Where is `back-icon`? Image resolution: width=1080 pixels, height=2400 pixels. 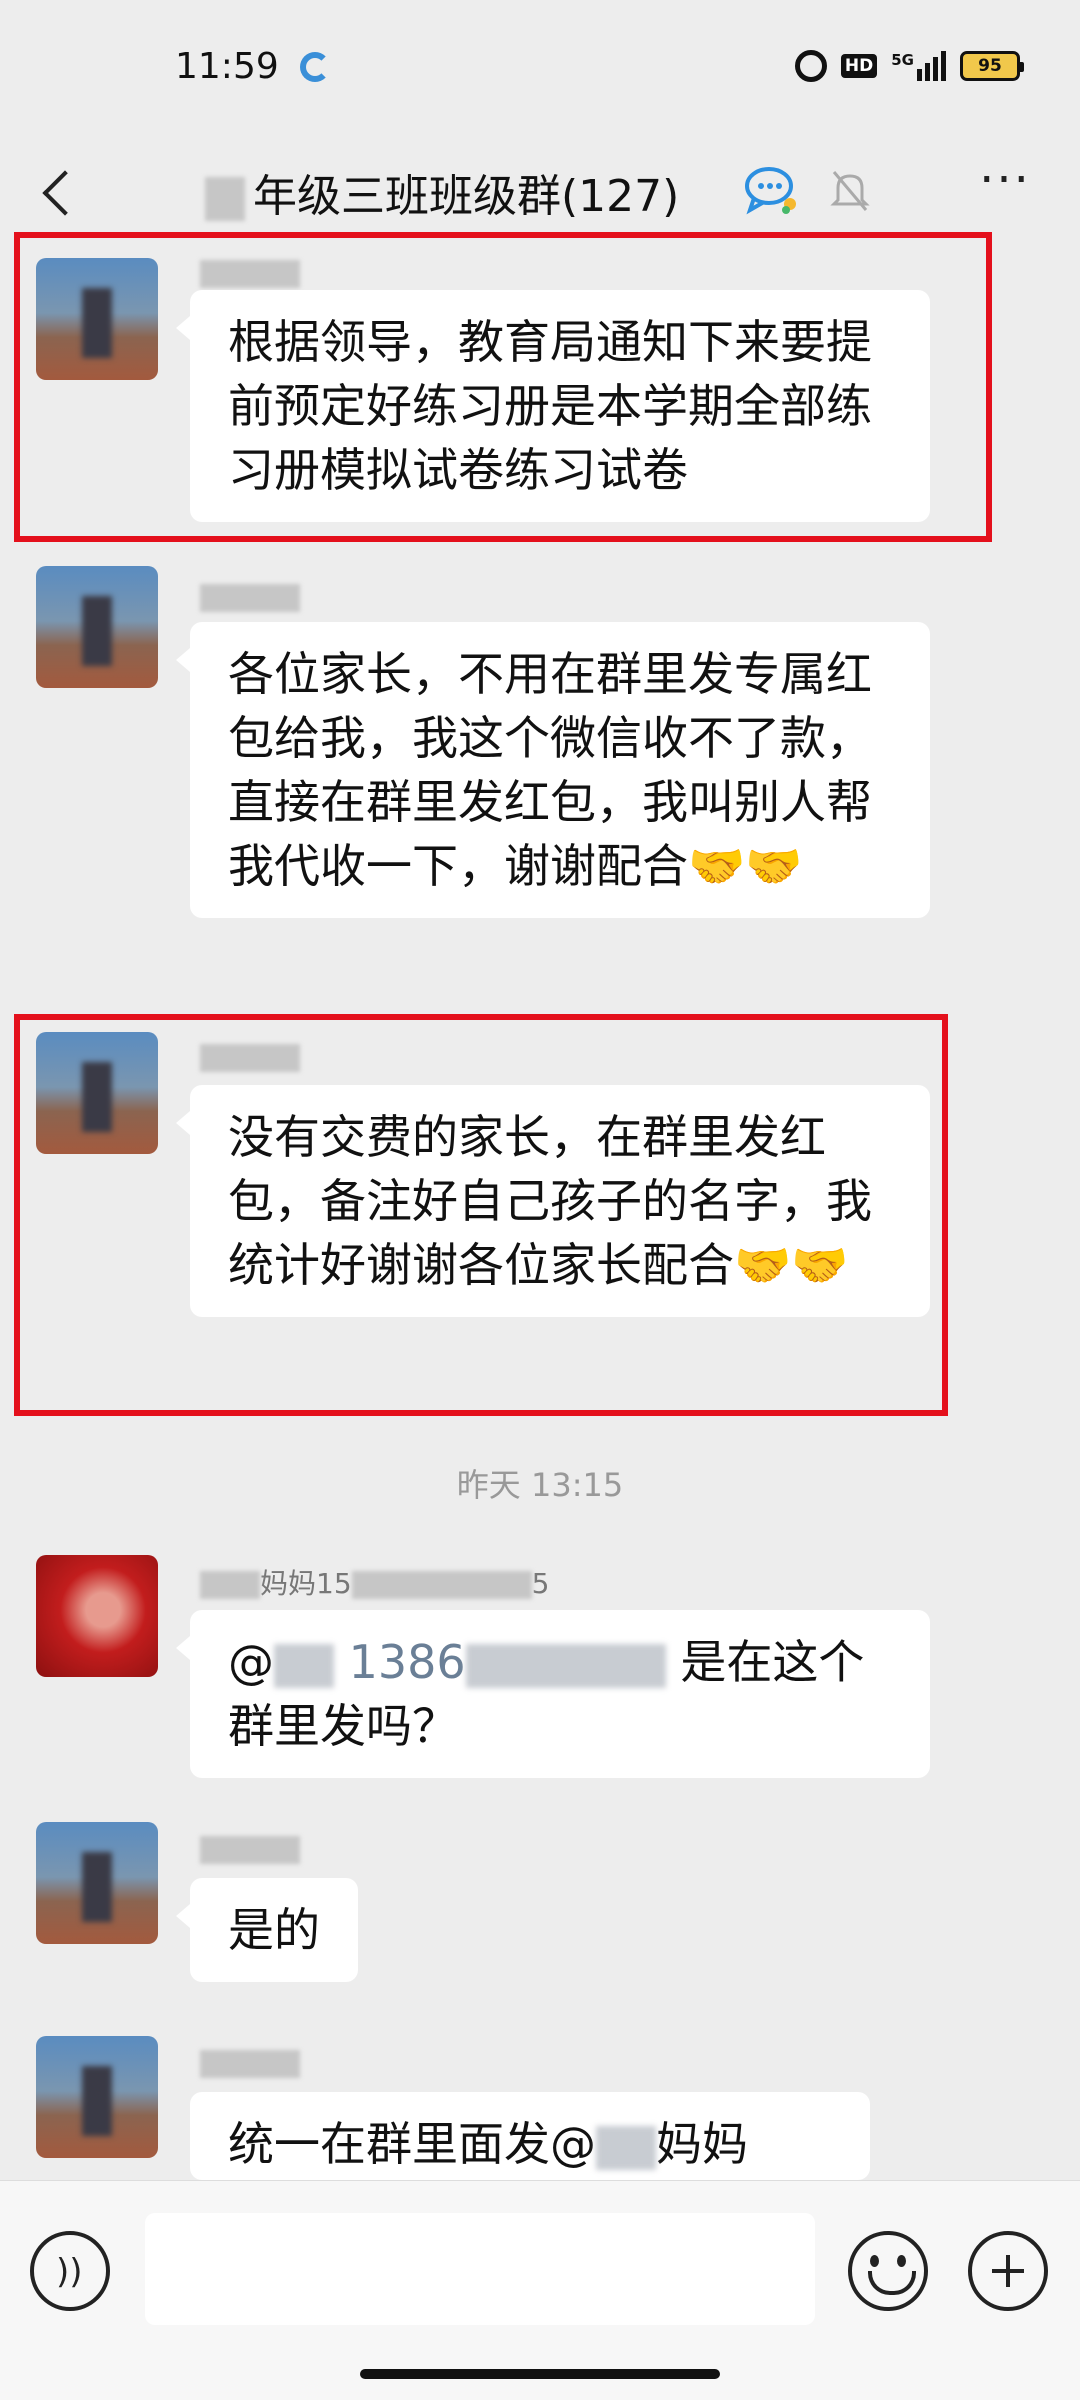
back-icon is located at coordinates (60, 192).